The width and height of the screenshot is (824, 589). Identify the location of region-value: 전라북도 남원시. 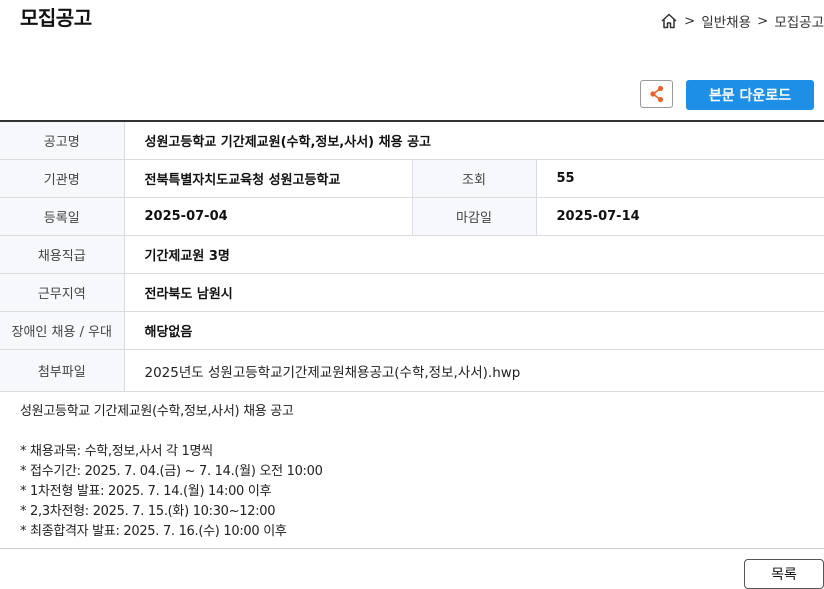
(474, 292).